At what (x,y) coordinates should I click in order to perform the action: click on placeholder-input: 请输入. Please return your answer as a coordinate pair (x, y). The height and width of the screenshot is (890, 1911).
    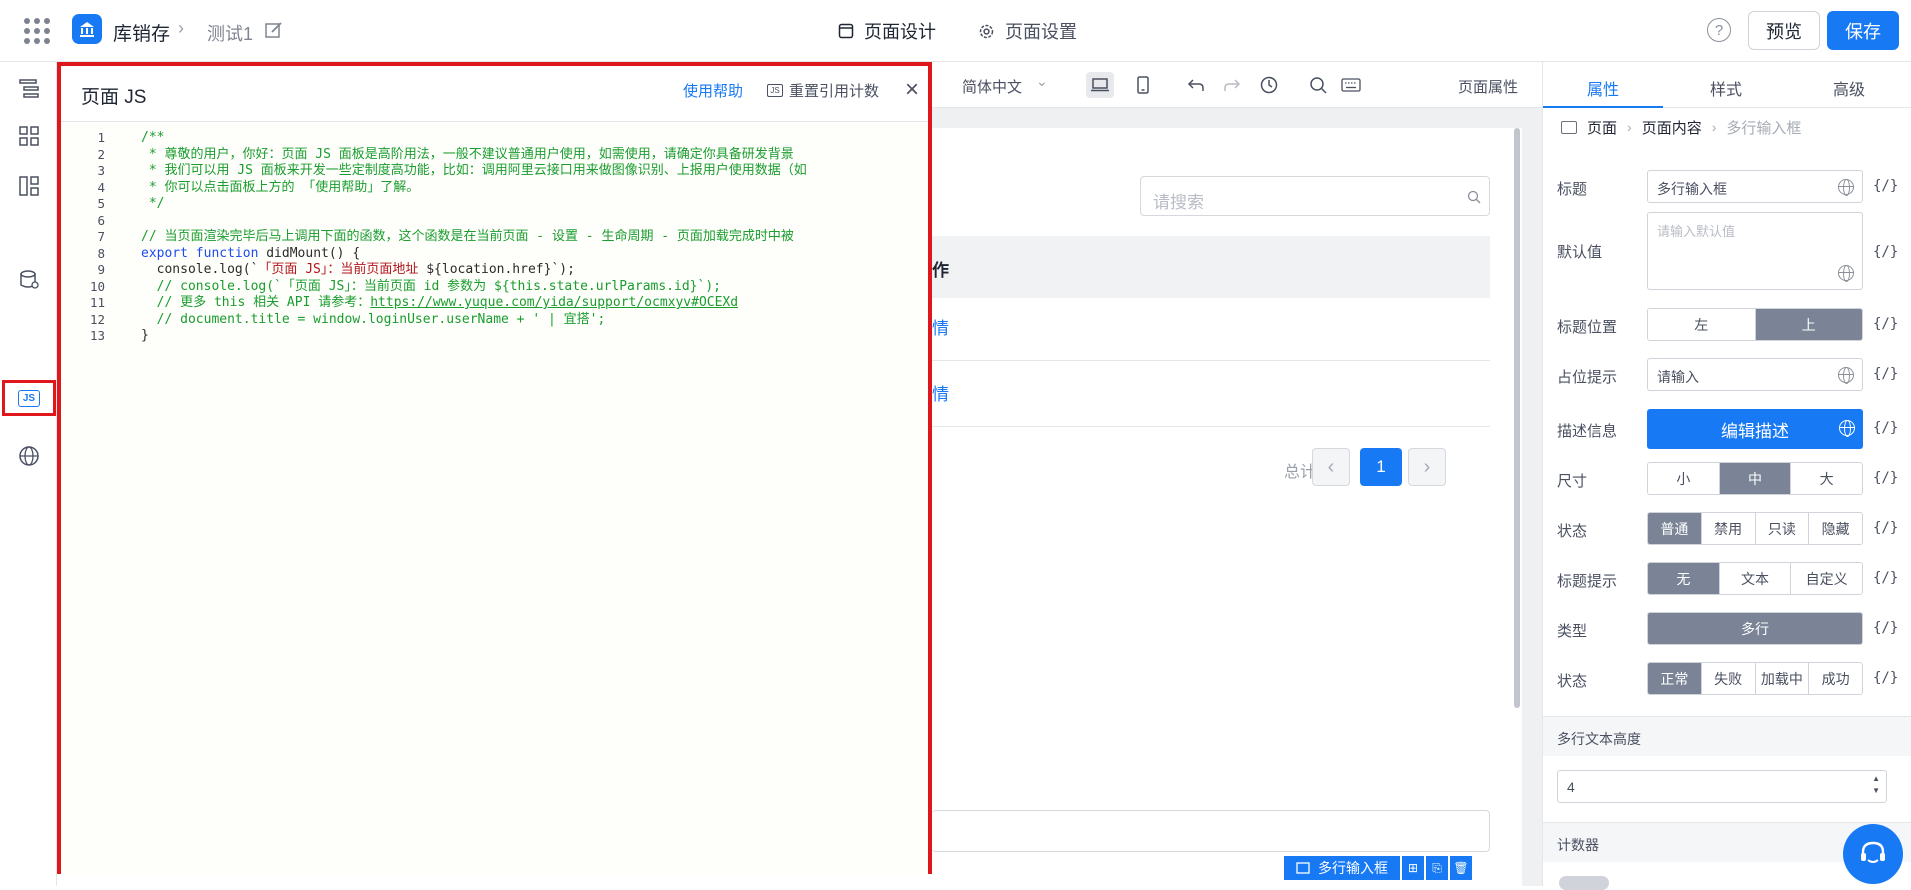
    Looking at the image, I should click on (1755, 374).